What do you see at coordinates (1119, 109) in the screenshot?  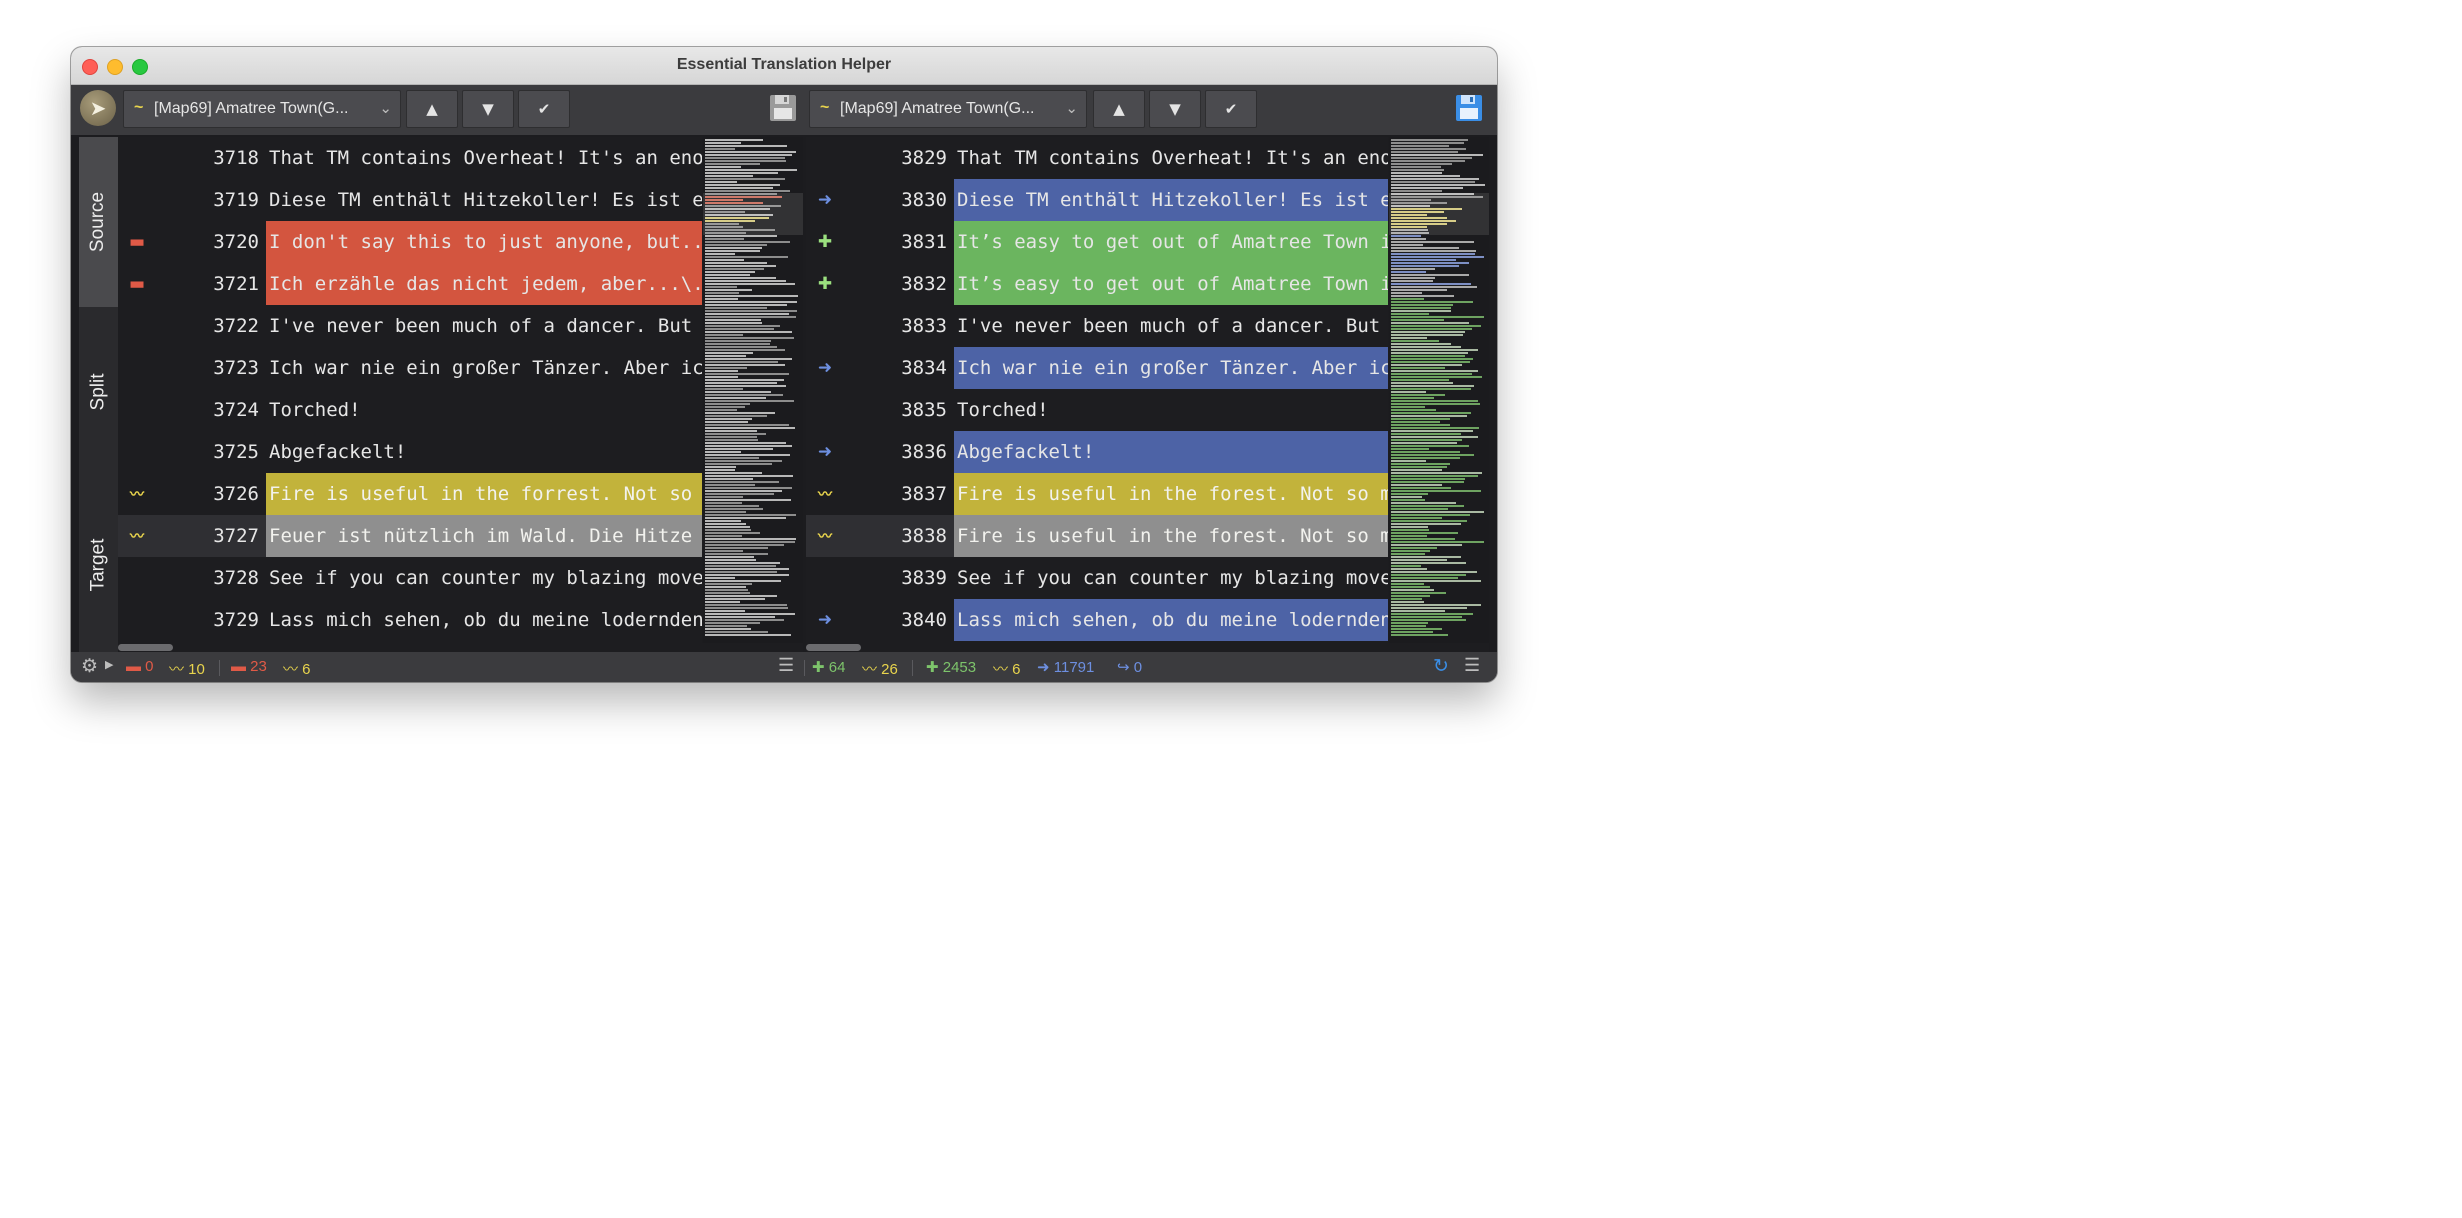 I see `right-prev-diff-button: ▲` at bounding box center [1119, 109].